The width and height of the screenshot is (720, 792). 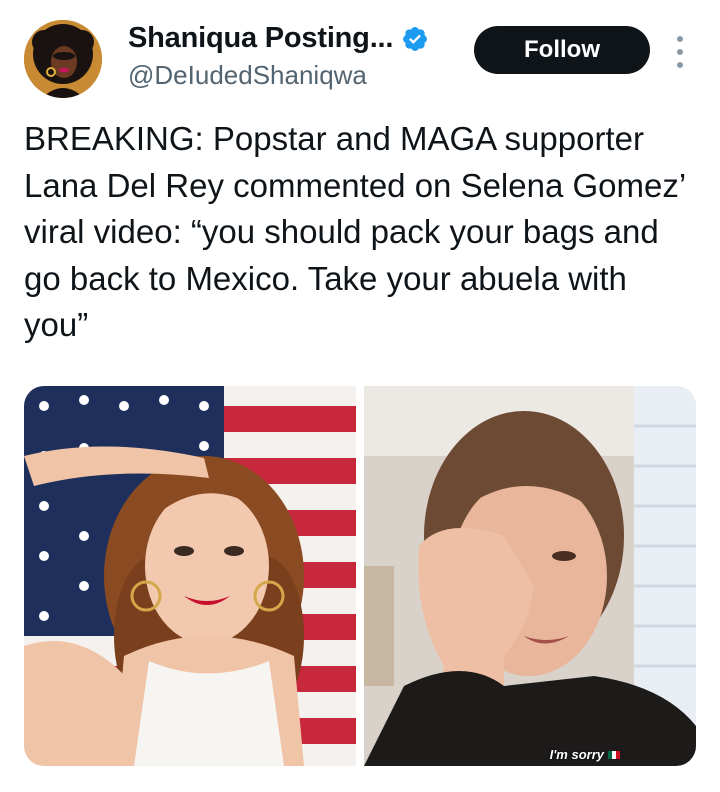 What do you see at coordinates (562, 50) in the screenshot?
I see `follow-button: Follow` at bounding box center [562, 50].